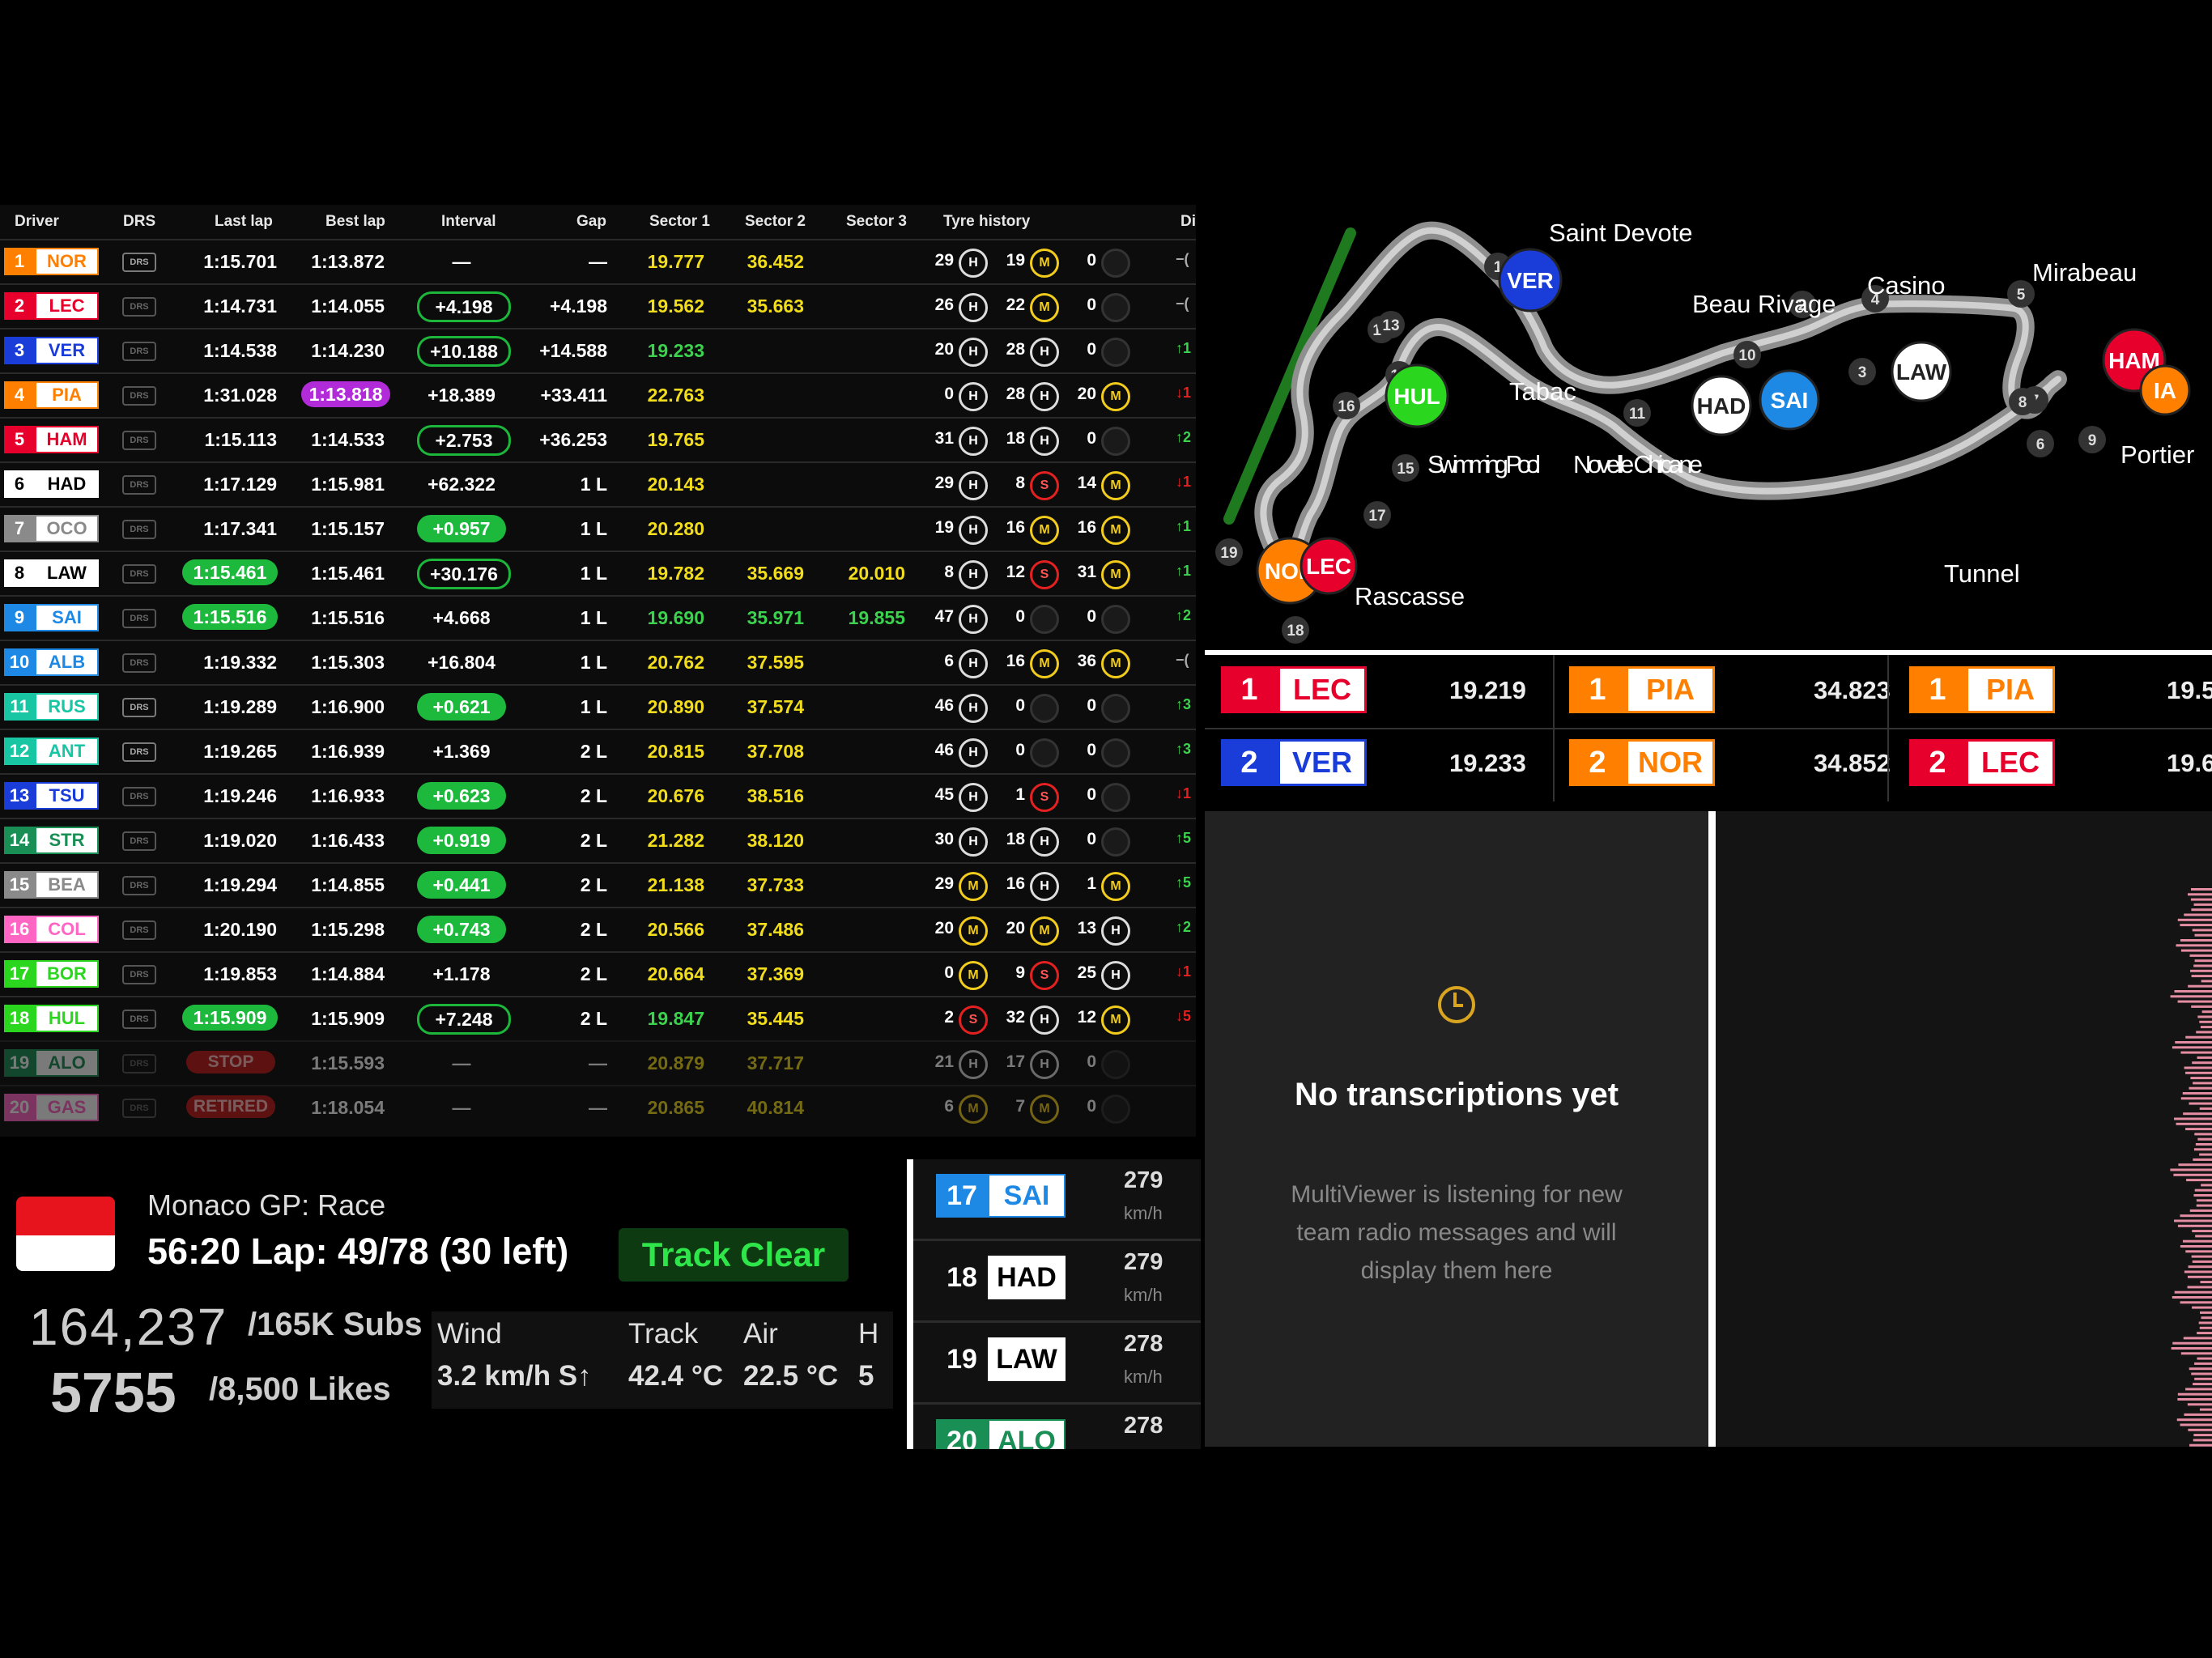  What do you see at coordinates (2061, 757) in the screenshot?
I see `sector-leader-cell: 2LEC 19.646` at bounding box center [2061, 757].